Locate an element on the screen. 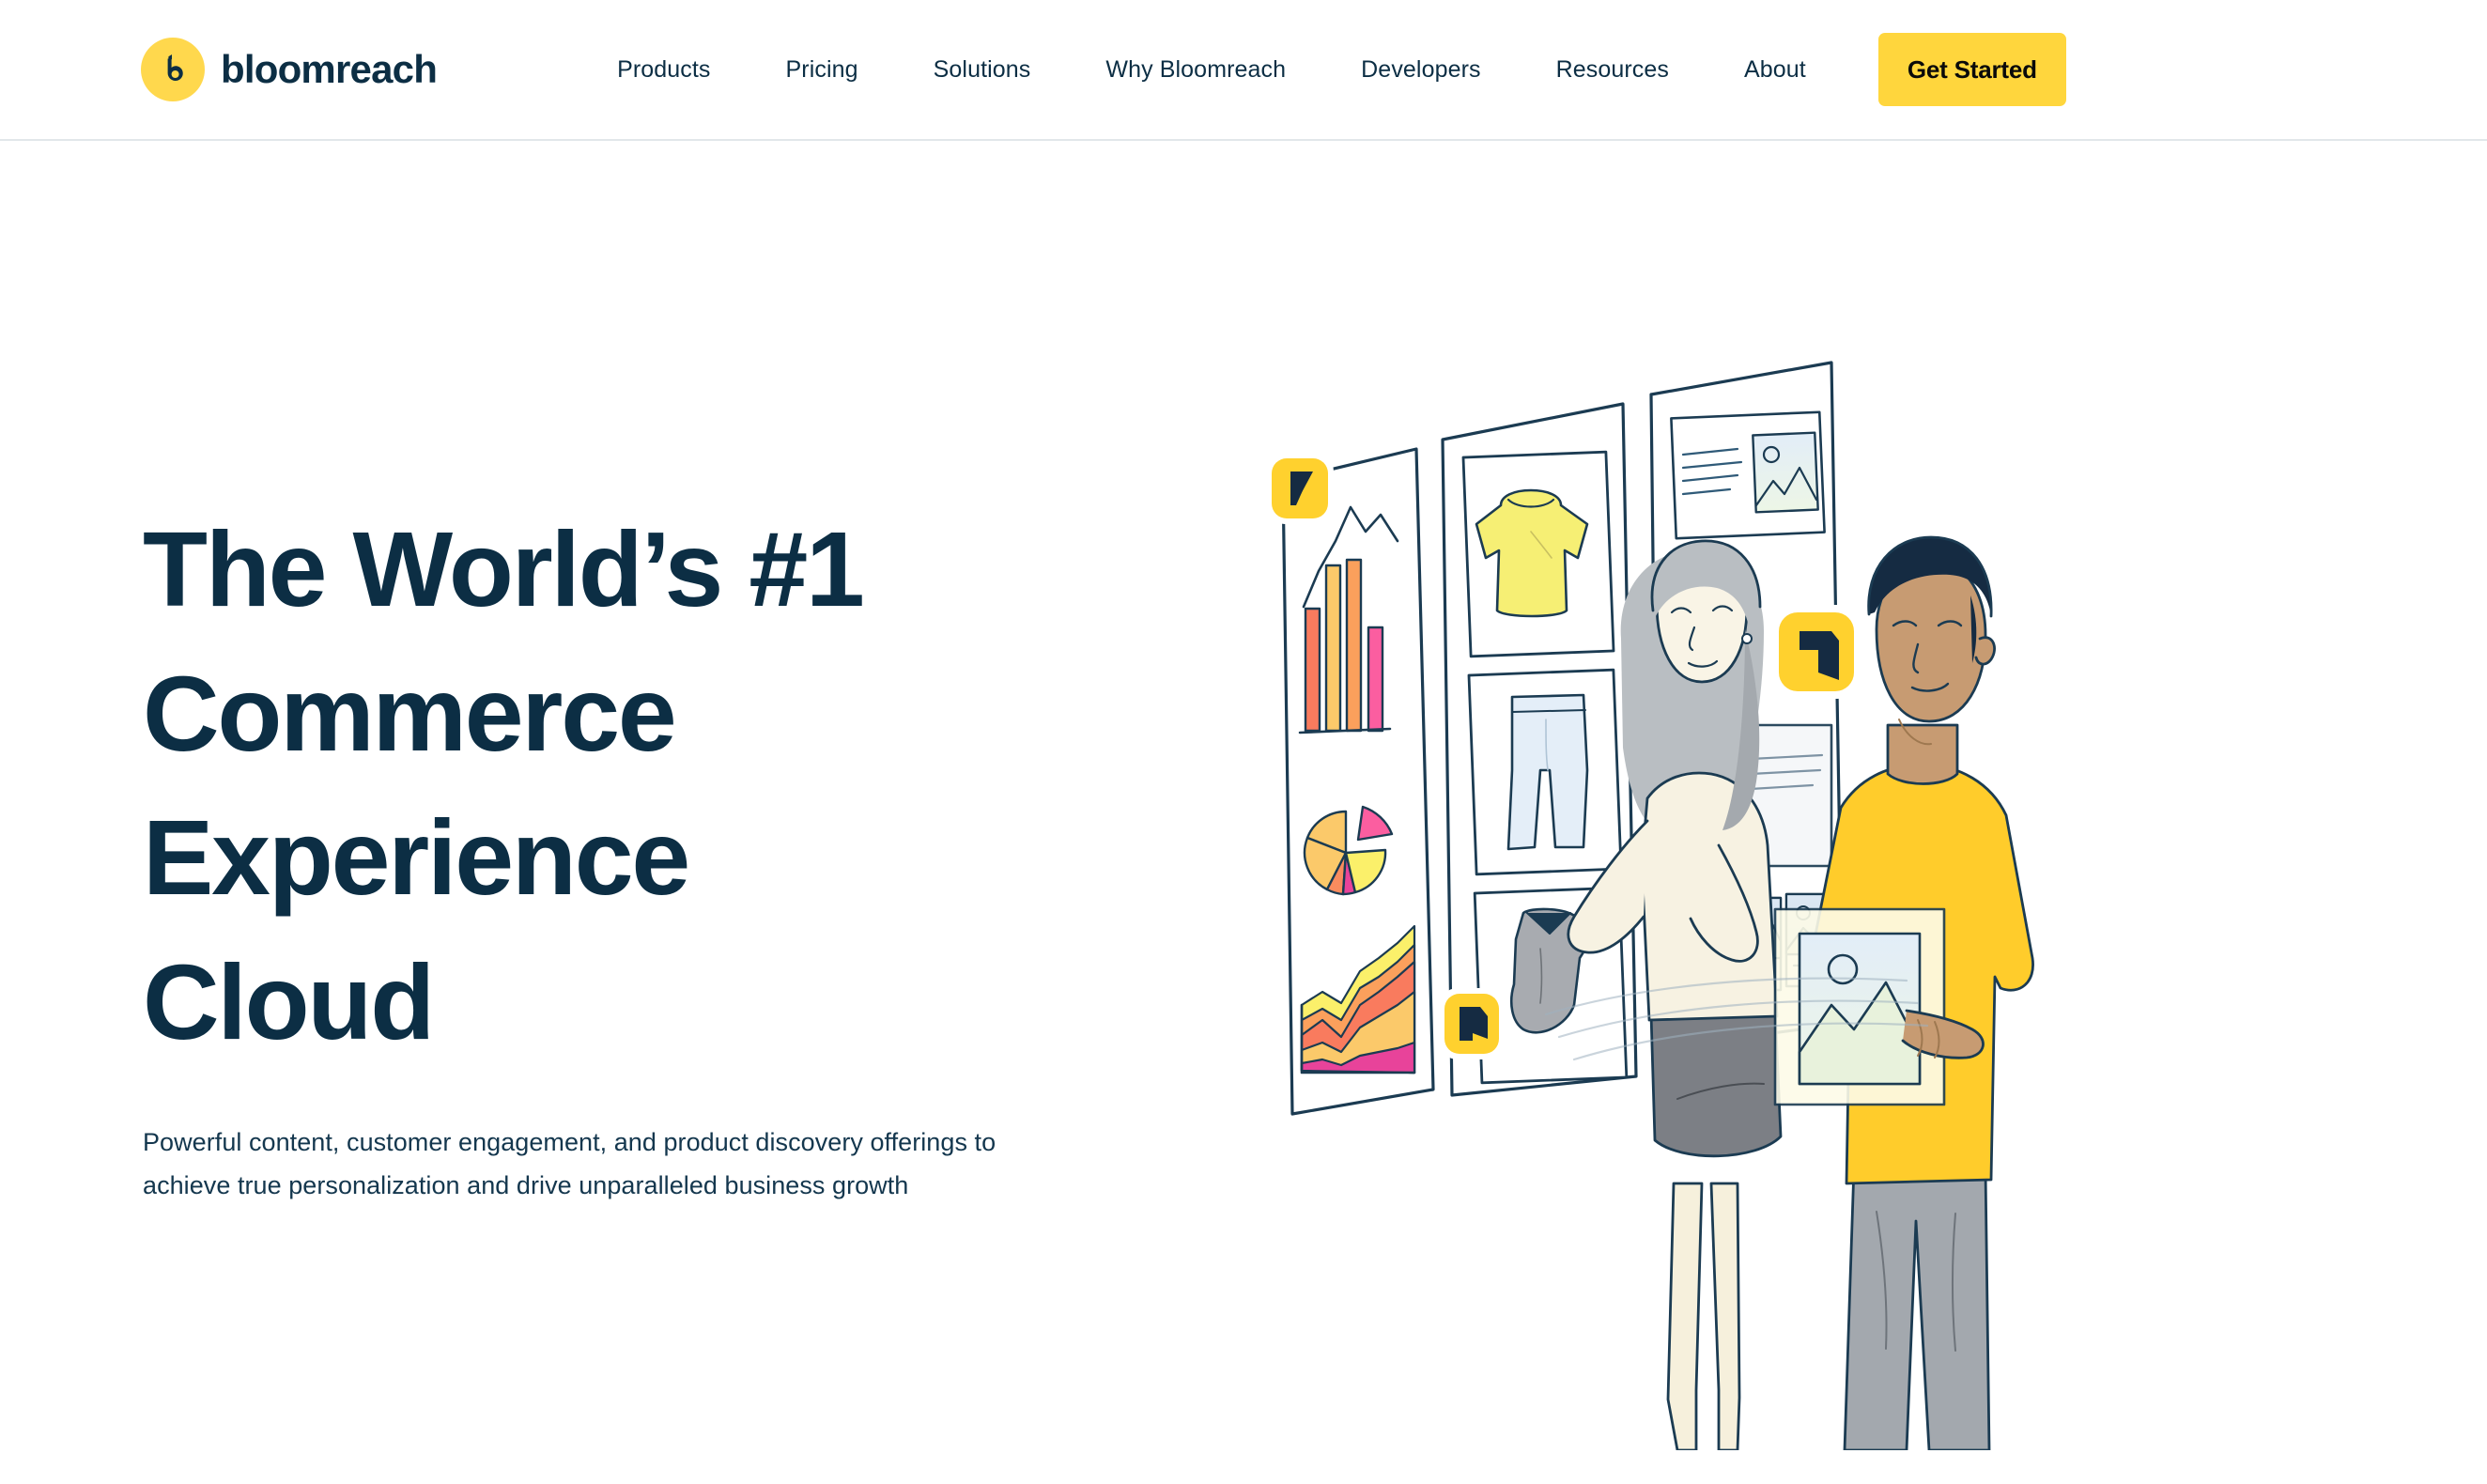  nav-item-developers: Developers is located at coordinates (1421, 70).